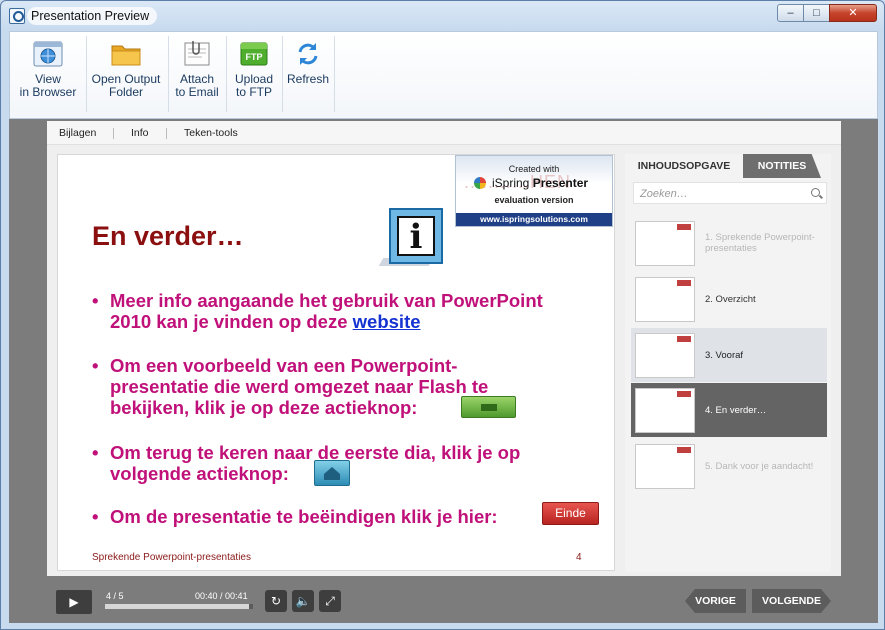 The width and height of the screenshot is (885, 630). I want to click on watermark-evaluation: evaluation version, so click(534, 200).